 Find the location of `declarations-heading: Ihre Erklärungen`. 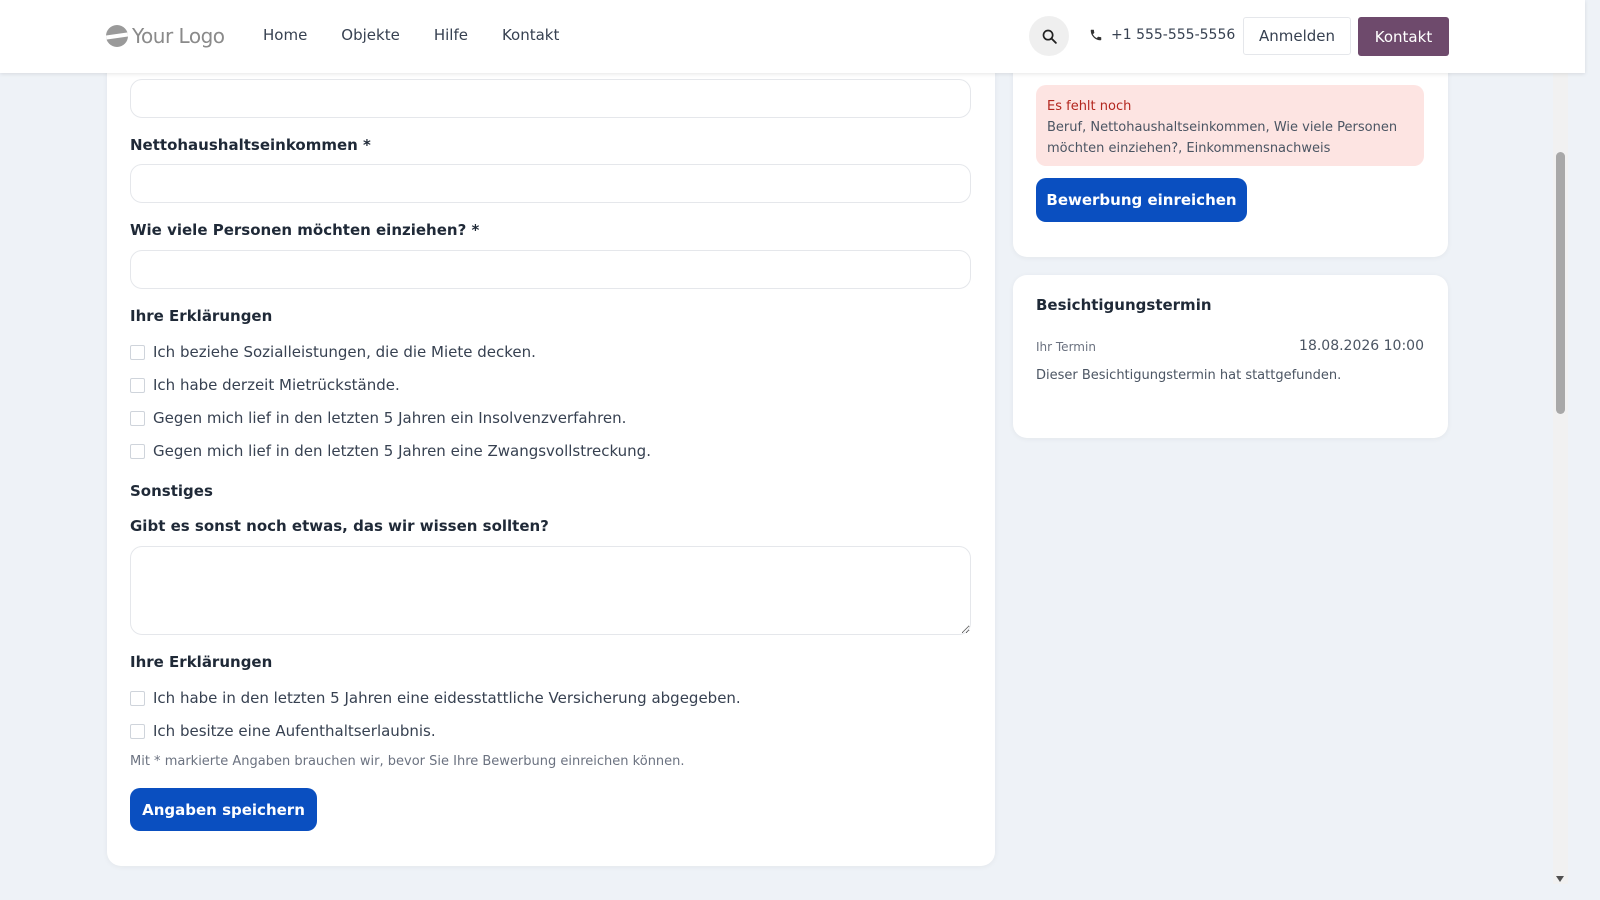

declarations-heading: Ihre Erklärungen is located at coordinates (201, 316).